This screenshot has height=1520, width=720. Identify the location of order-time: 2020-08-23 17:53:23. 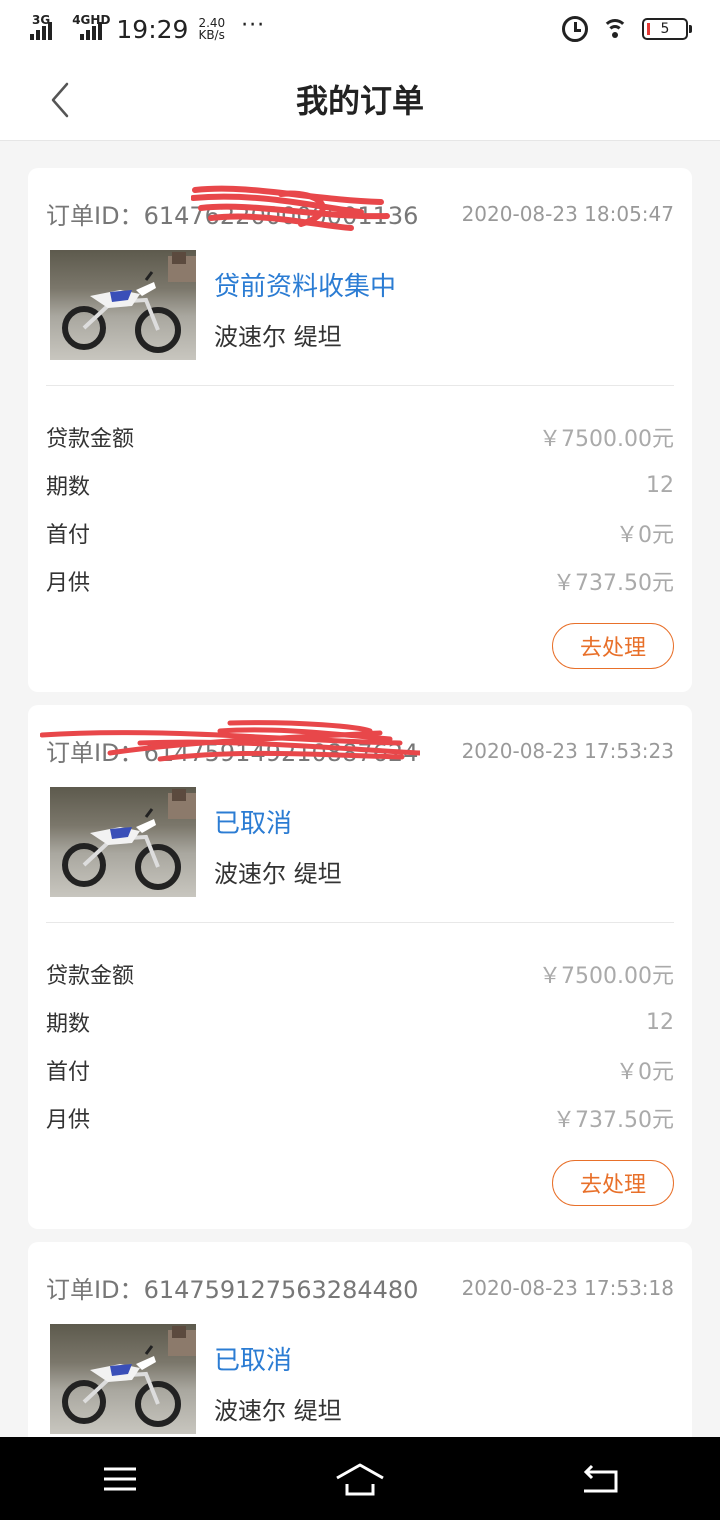
(567, 750).